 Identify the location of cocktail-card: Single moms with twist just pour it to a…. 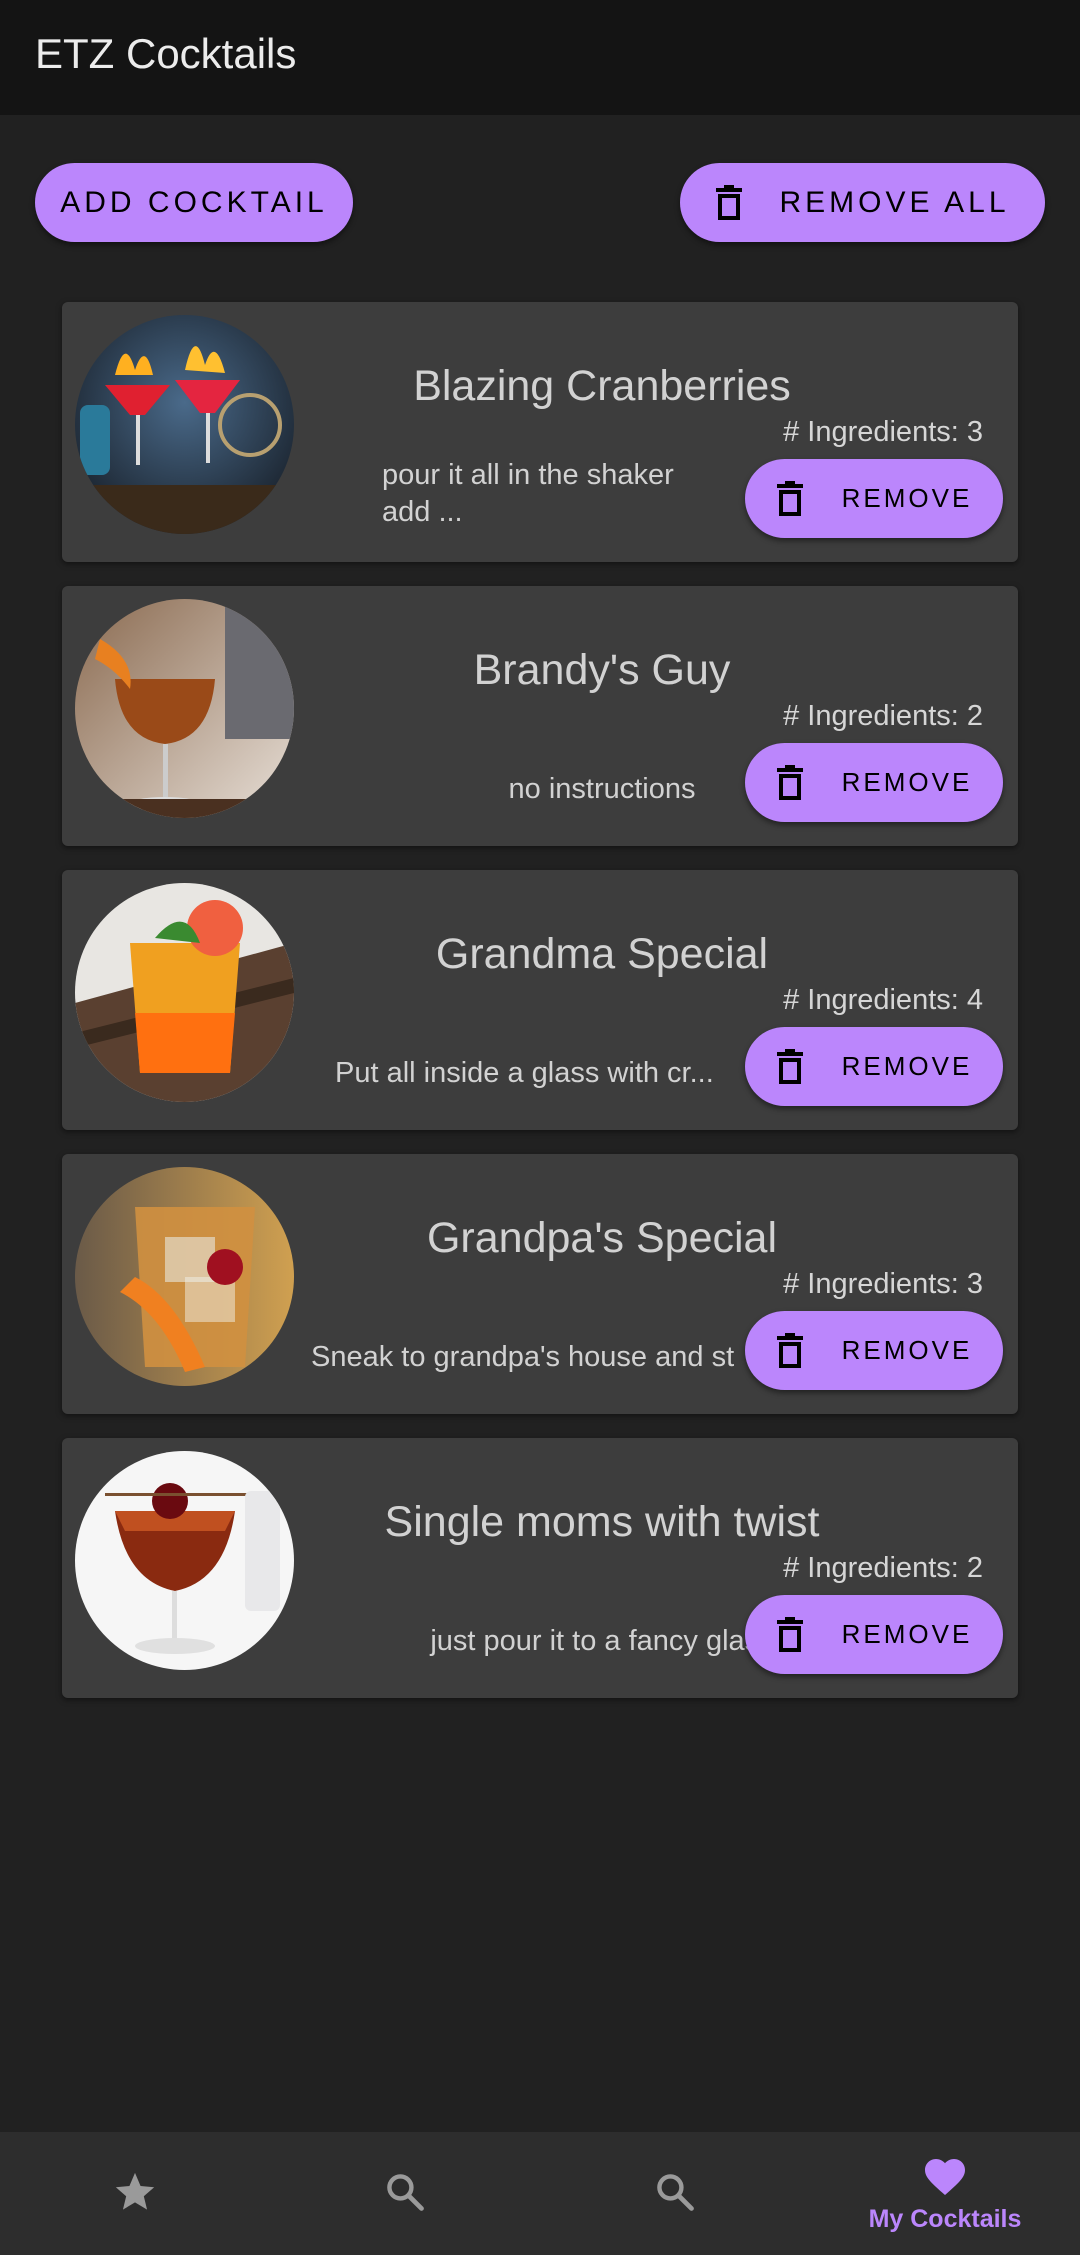
(540, 1568).